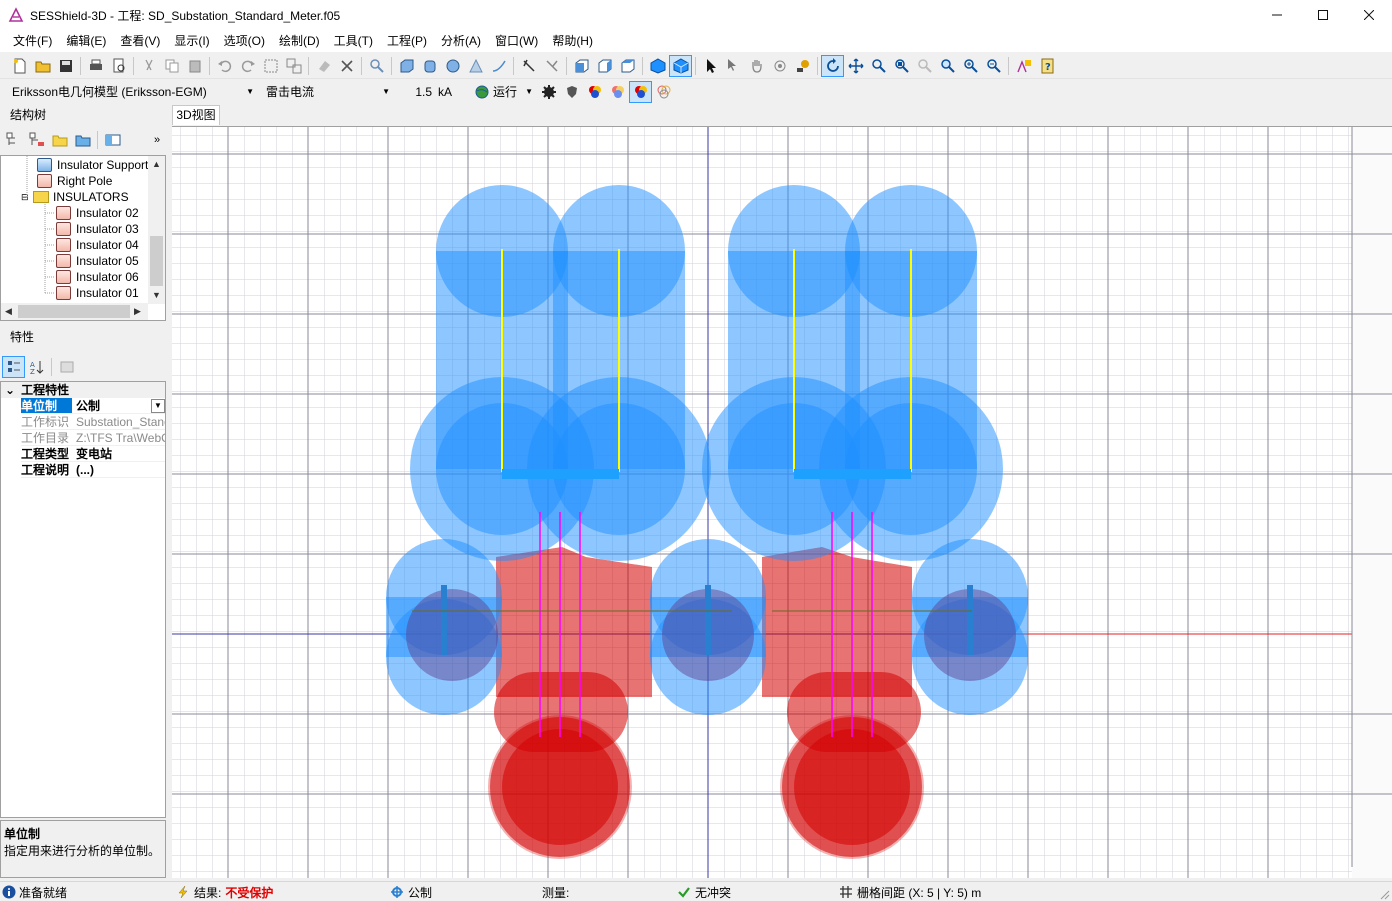 The image size is (1392, 901). I want to click on current-input: 1.5, so click(413, 92).